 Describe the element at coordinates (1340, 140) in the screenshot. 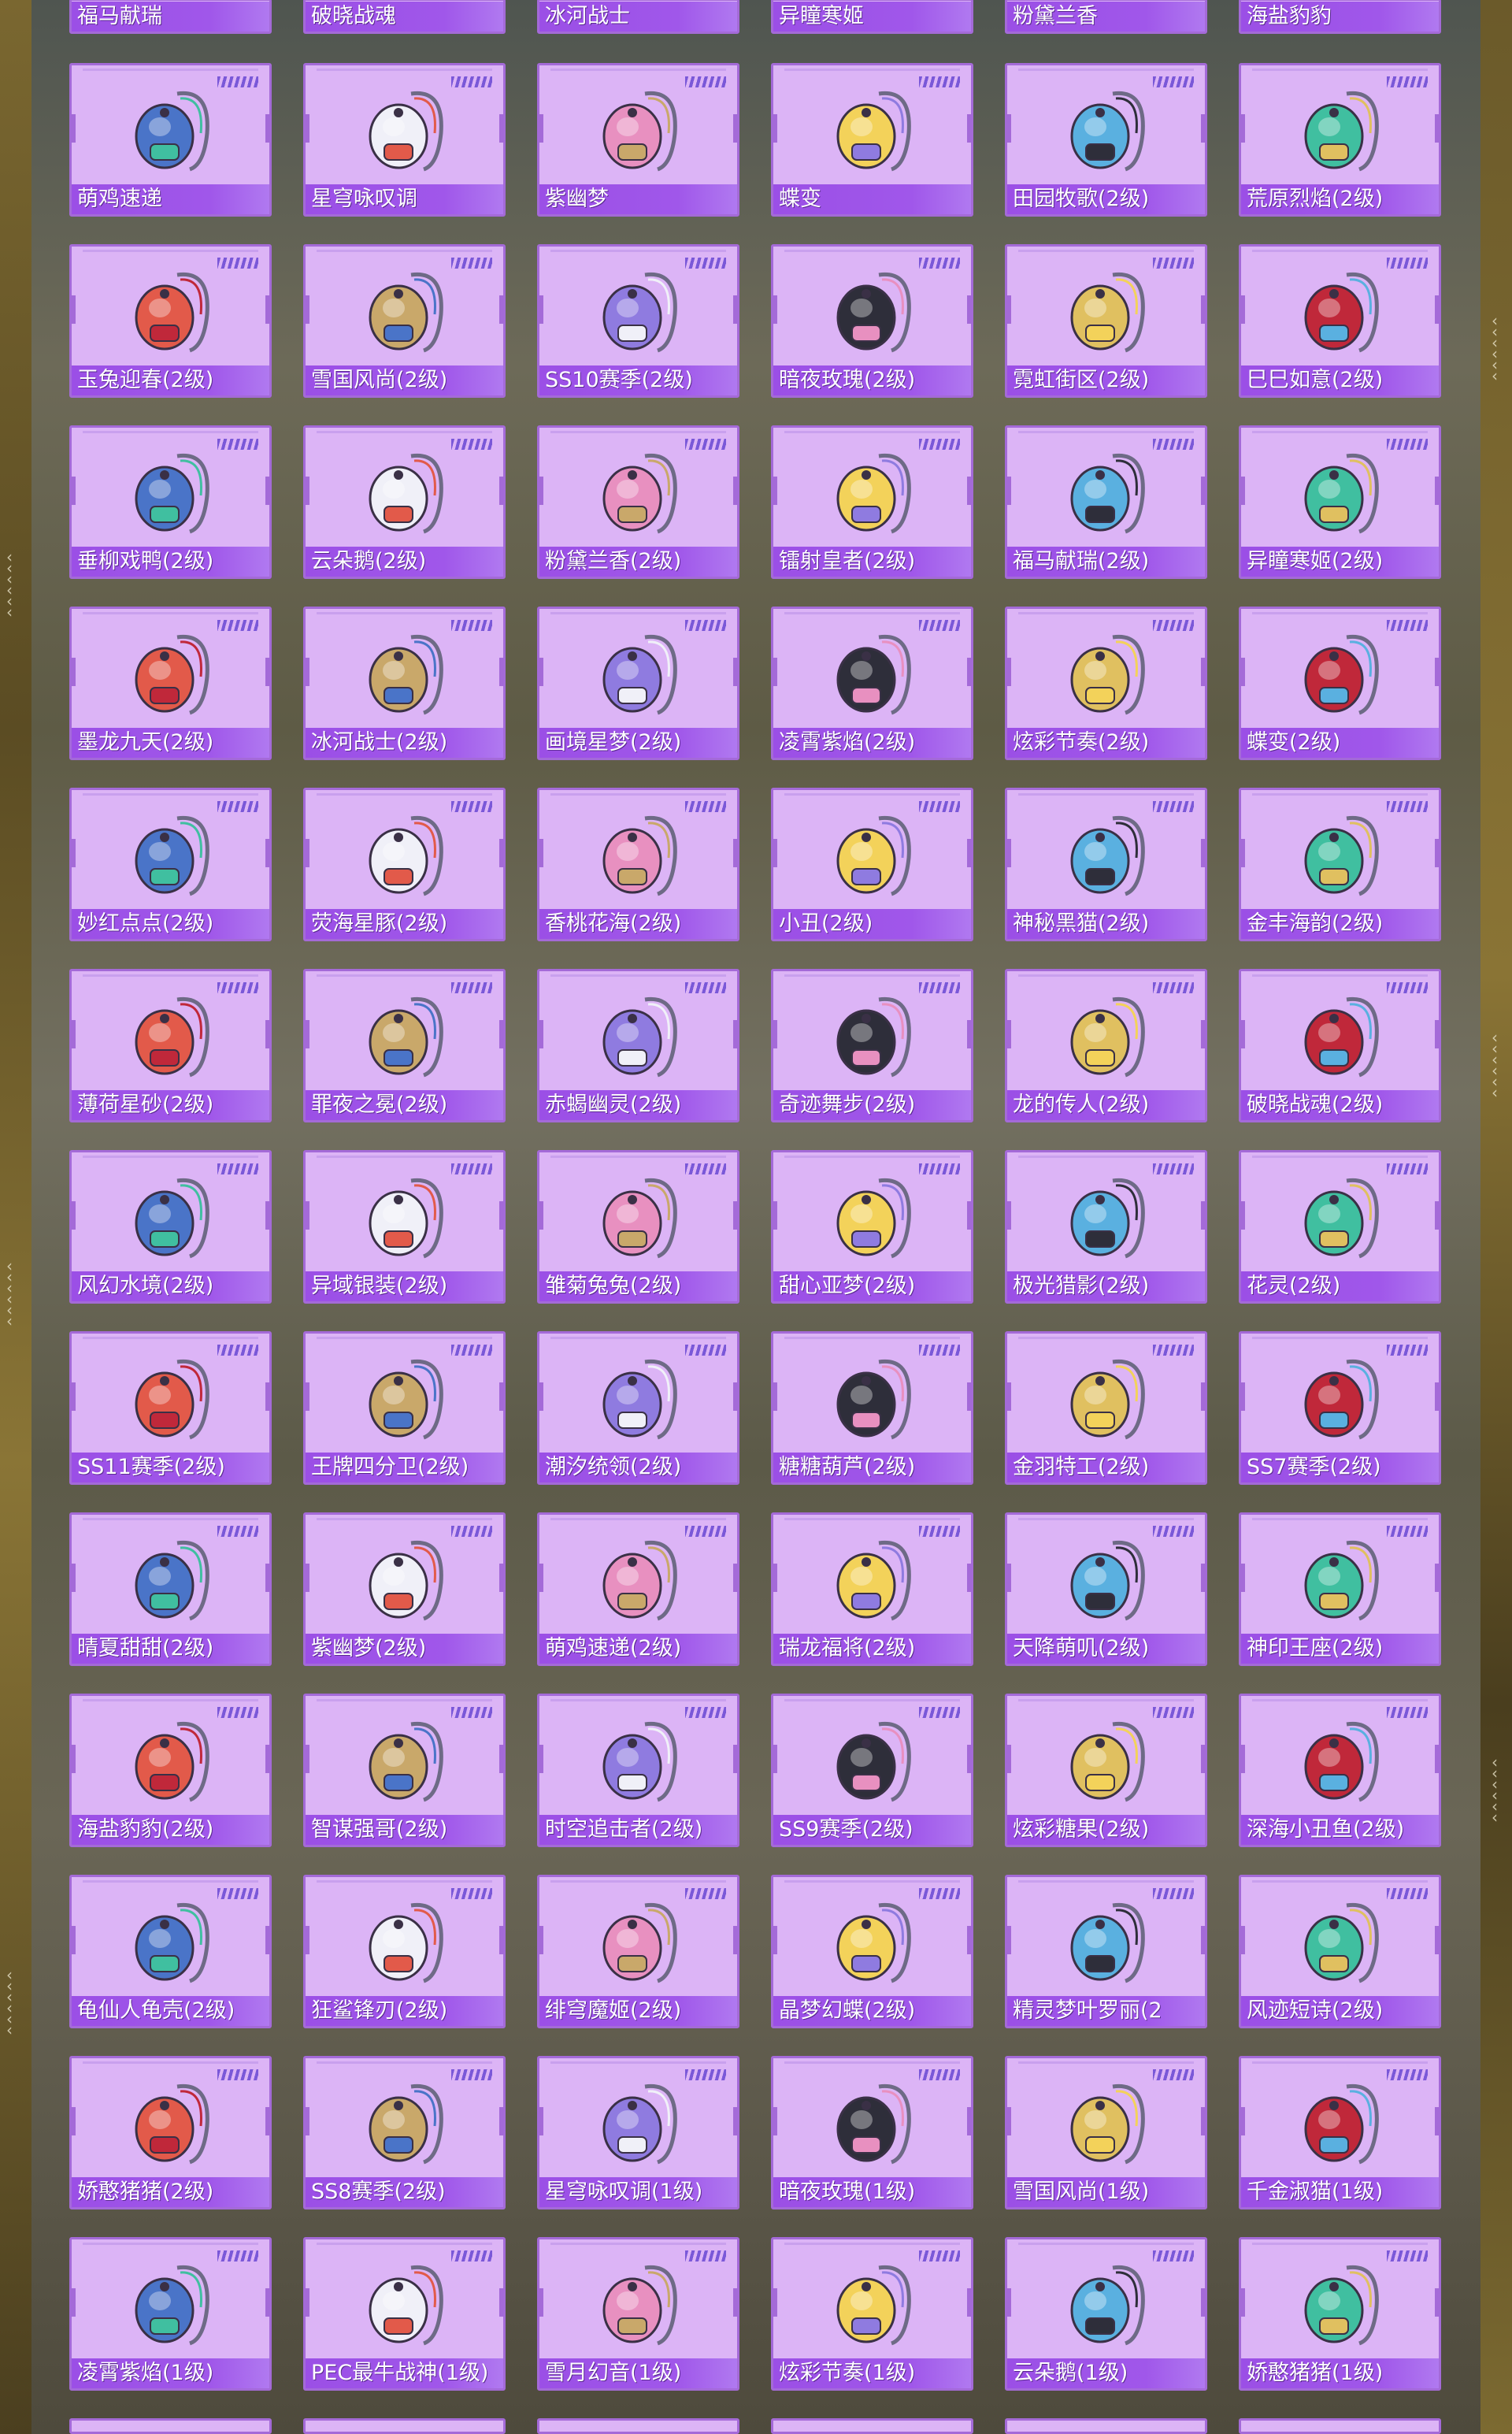

I see `backpack-card: 荒原烈焰(2级)` at that location.